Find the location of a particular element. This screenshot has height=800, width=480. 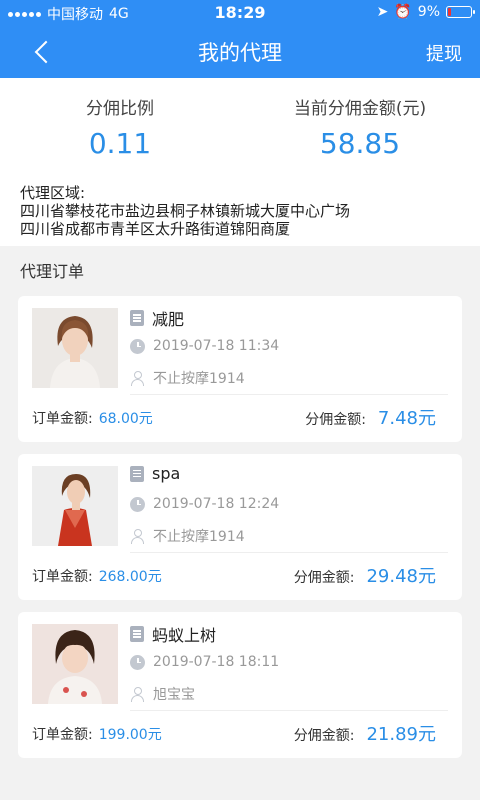

status-right: ➤ ⏰ 9% is located at coordinates (425, 12).